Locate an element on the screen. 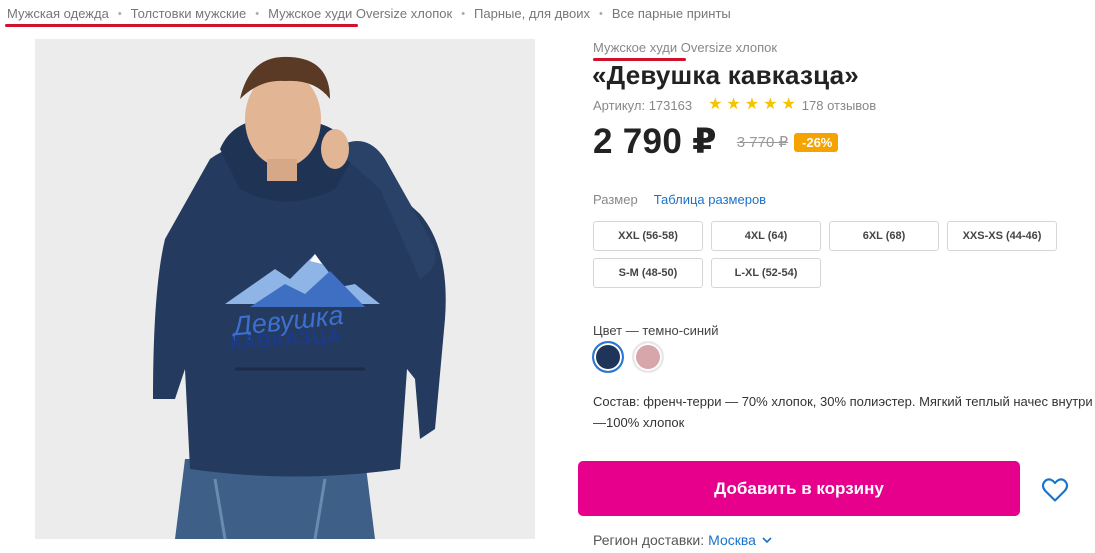  price-row: 2 790 ₽ 3 770 ₽ -26% is located at coordinates (716, 142).